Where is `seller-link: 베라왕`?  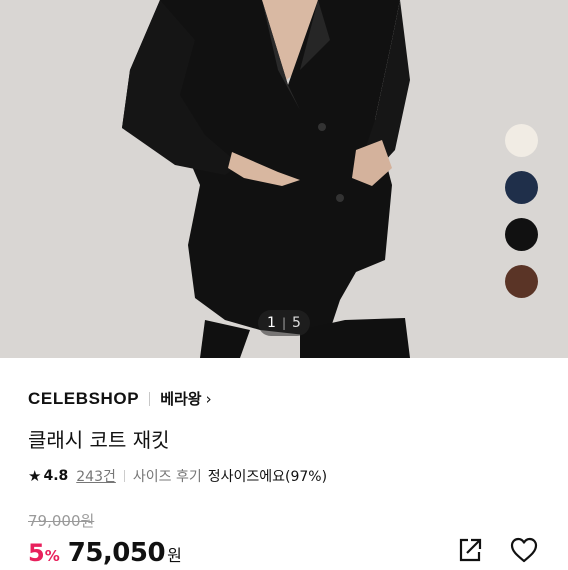 seller-link: 베라왕 is located at coordinates (180, 398).